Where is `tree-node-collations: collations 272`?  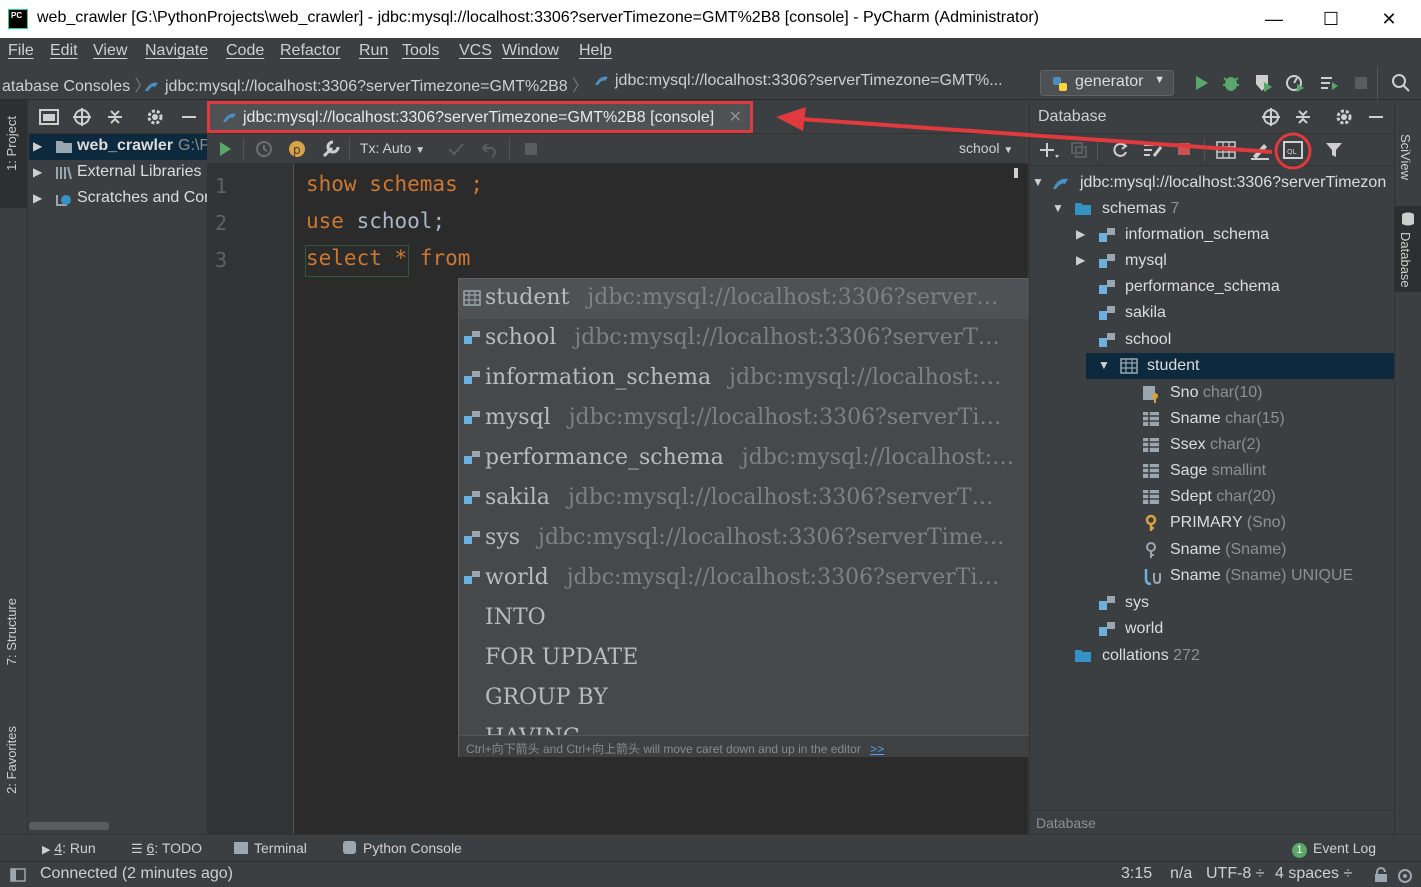
tree-node-collations: collations 272 is located at coordinates (1212, 656).